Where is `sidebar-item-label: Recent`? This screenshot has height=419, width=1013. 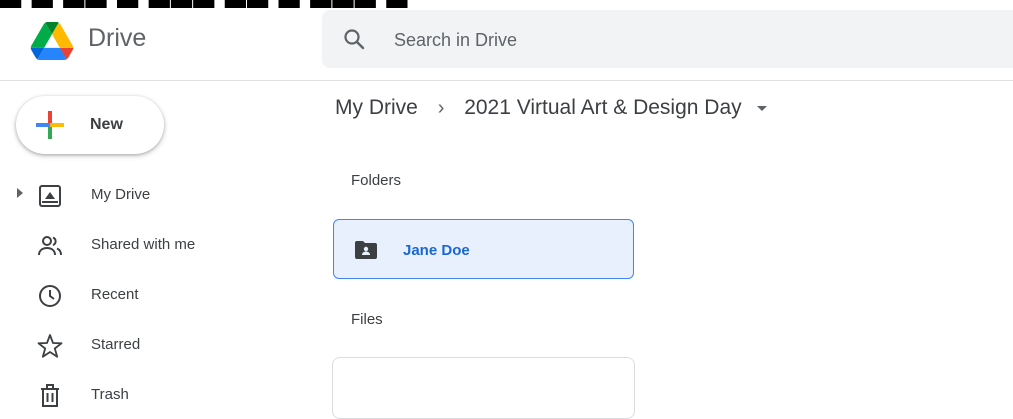 sidebar-item-label: Recent is located at coordinates (115, 294).